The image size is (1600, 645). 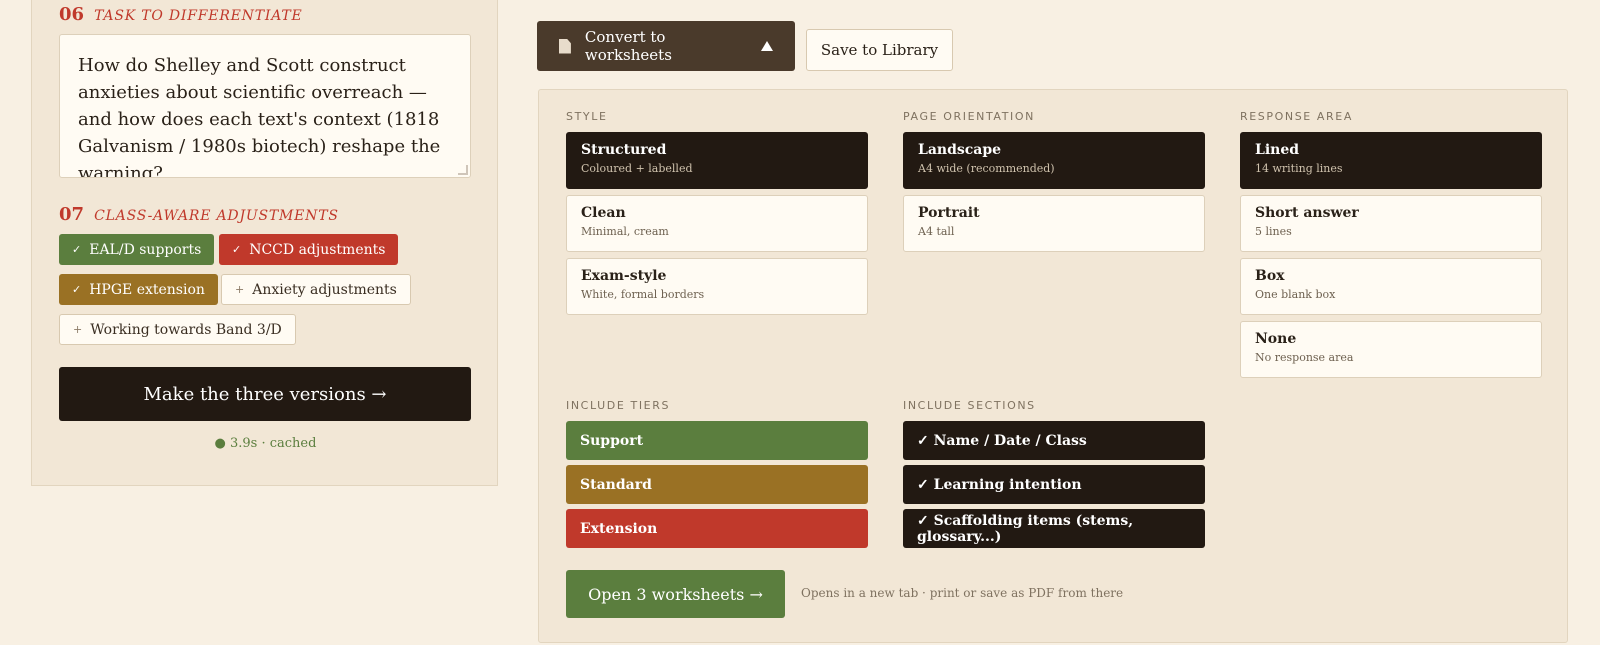 What do you see at coordinates (198, 16) in the screenshot?
I see `section-title: TASK TO DIFFERENTIATE` at bounding box center [198, 16].